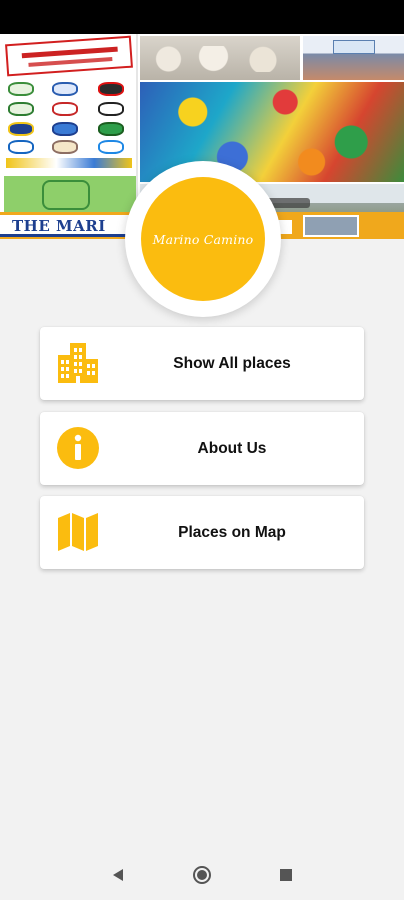 The image size is (404, 900). I want to click on about-us-button: About Us, so click(202, 448).